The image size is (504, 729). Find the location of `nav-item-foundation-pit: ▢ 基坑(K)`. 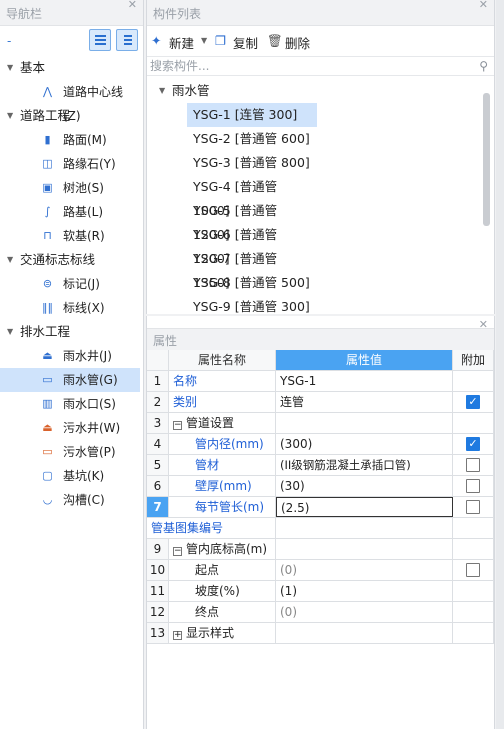

nav-item-foundation-pit: ▢ 基坑(K) is located at coordinates (70, 476).